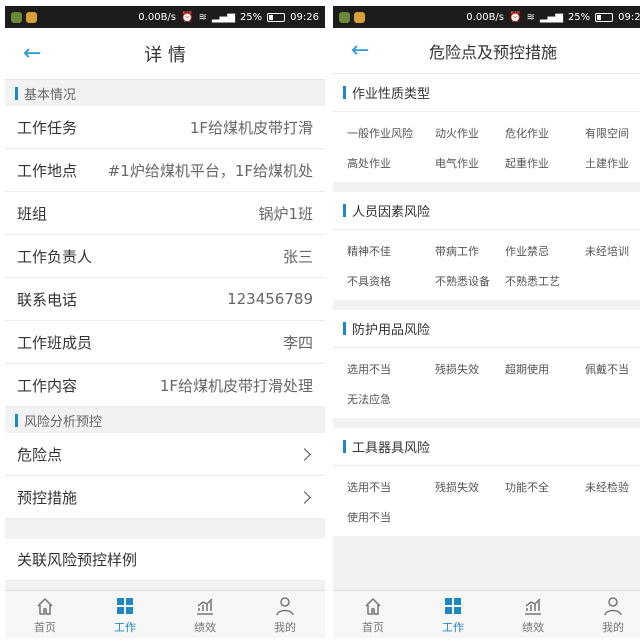 This screenshot has width=640, height=644. Describe the element at coordinates (486, 501) in the screenshot. I see `risk-options: 选用不当 残损失效 功能不全 未经检验使用不当` at that location.